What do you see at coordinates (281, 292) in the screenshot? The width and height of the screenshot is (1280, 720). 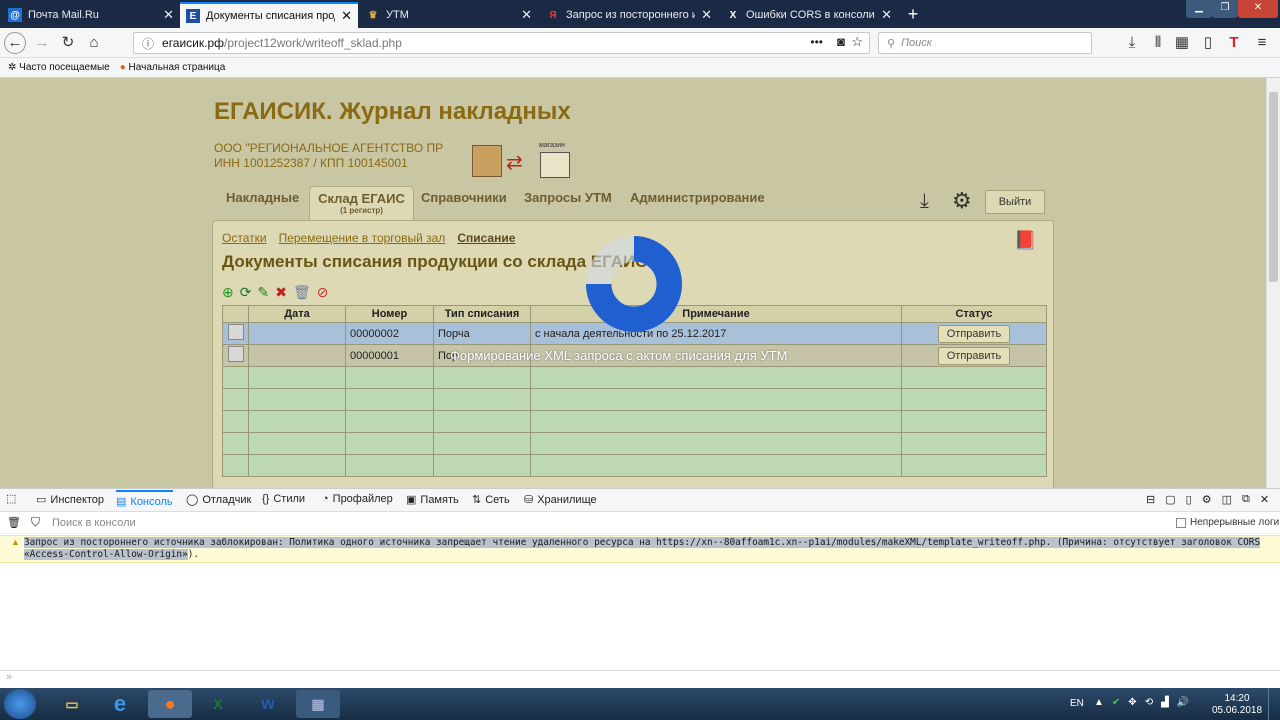 I see `delete-item-icon: ✖` at bounding box center [281, 292].